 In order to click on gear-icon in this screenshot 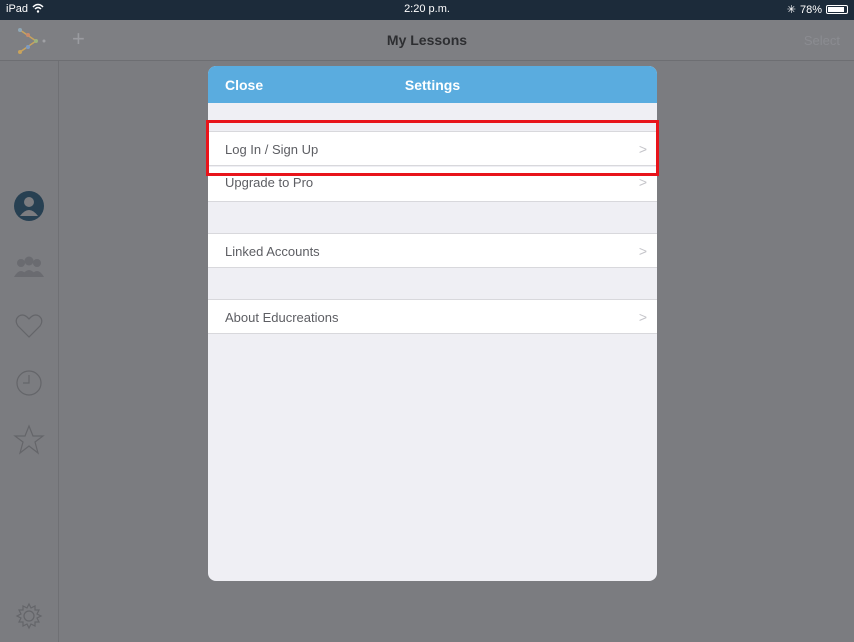, I will do `click(29, 616)`.